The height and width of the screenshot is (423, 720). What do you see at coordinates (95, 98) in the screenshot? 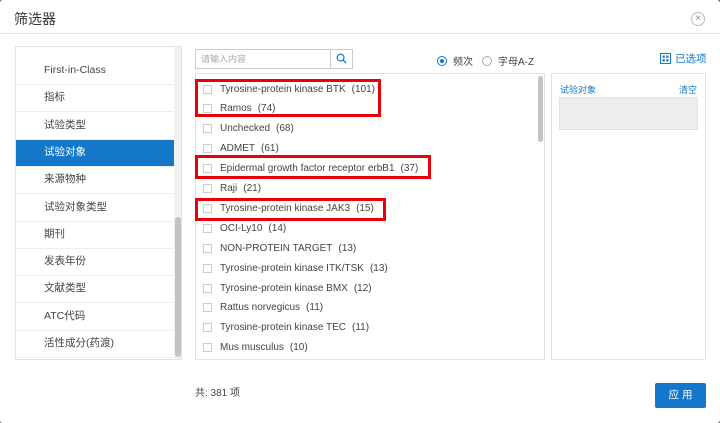
I see `category-item: 指标` at bounding box center [95, 98].